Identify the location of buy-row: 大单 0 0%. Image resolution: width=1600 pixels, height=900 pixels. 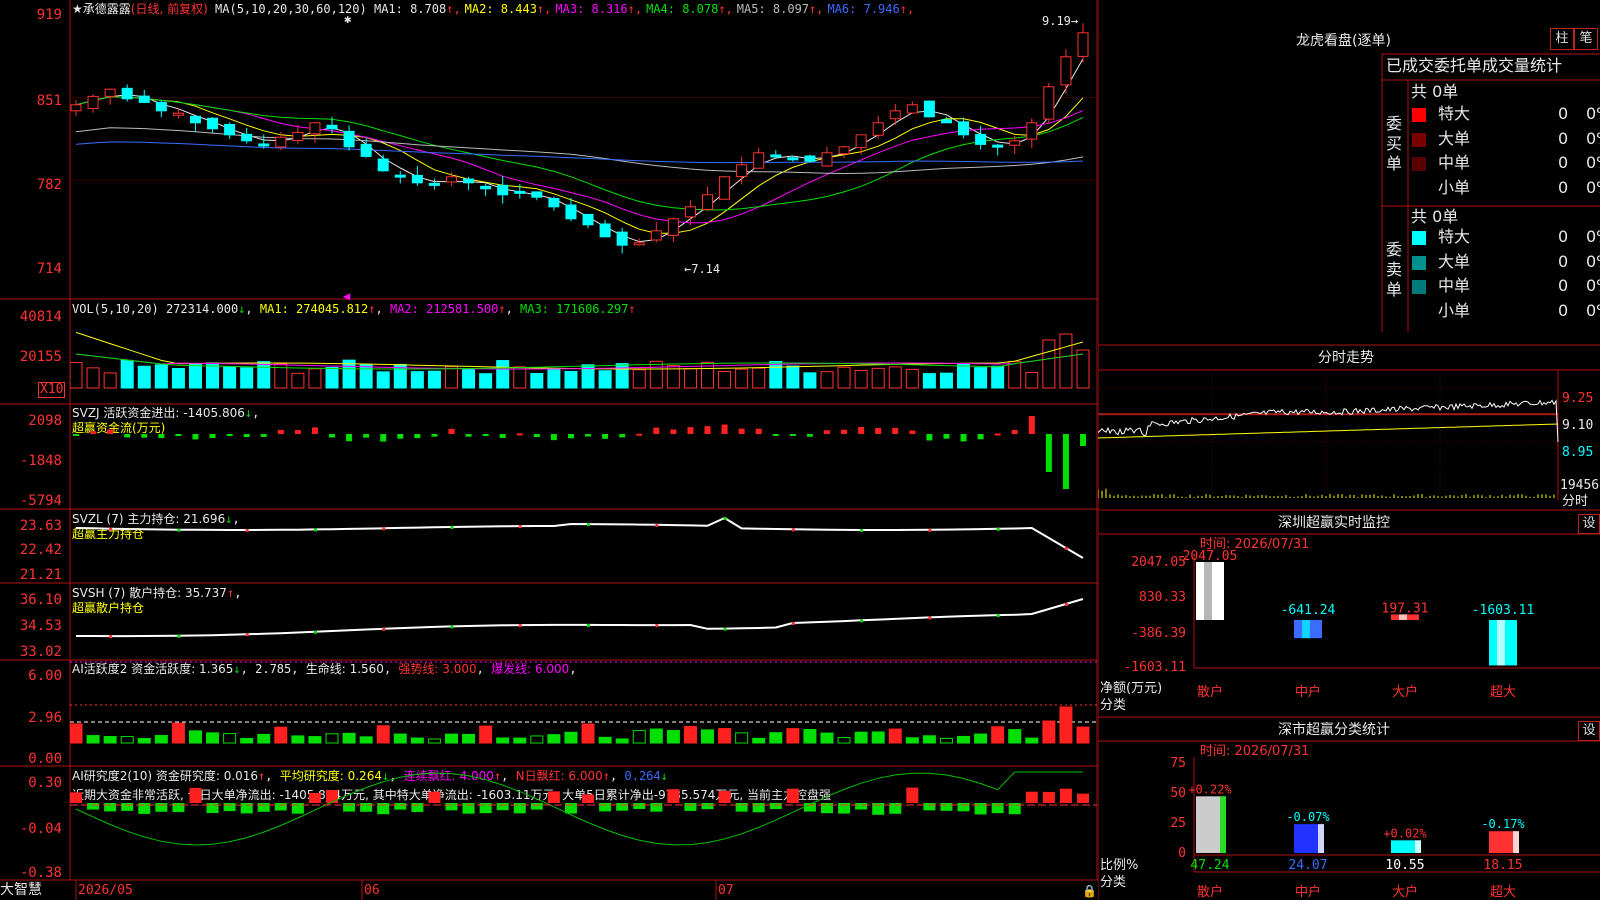
(1505, 139).